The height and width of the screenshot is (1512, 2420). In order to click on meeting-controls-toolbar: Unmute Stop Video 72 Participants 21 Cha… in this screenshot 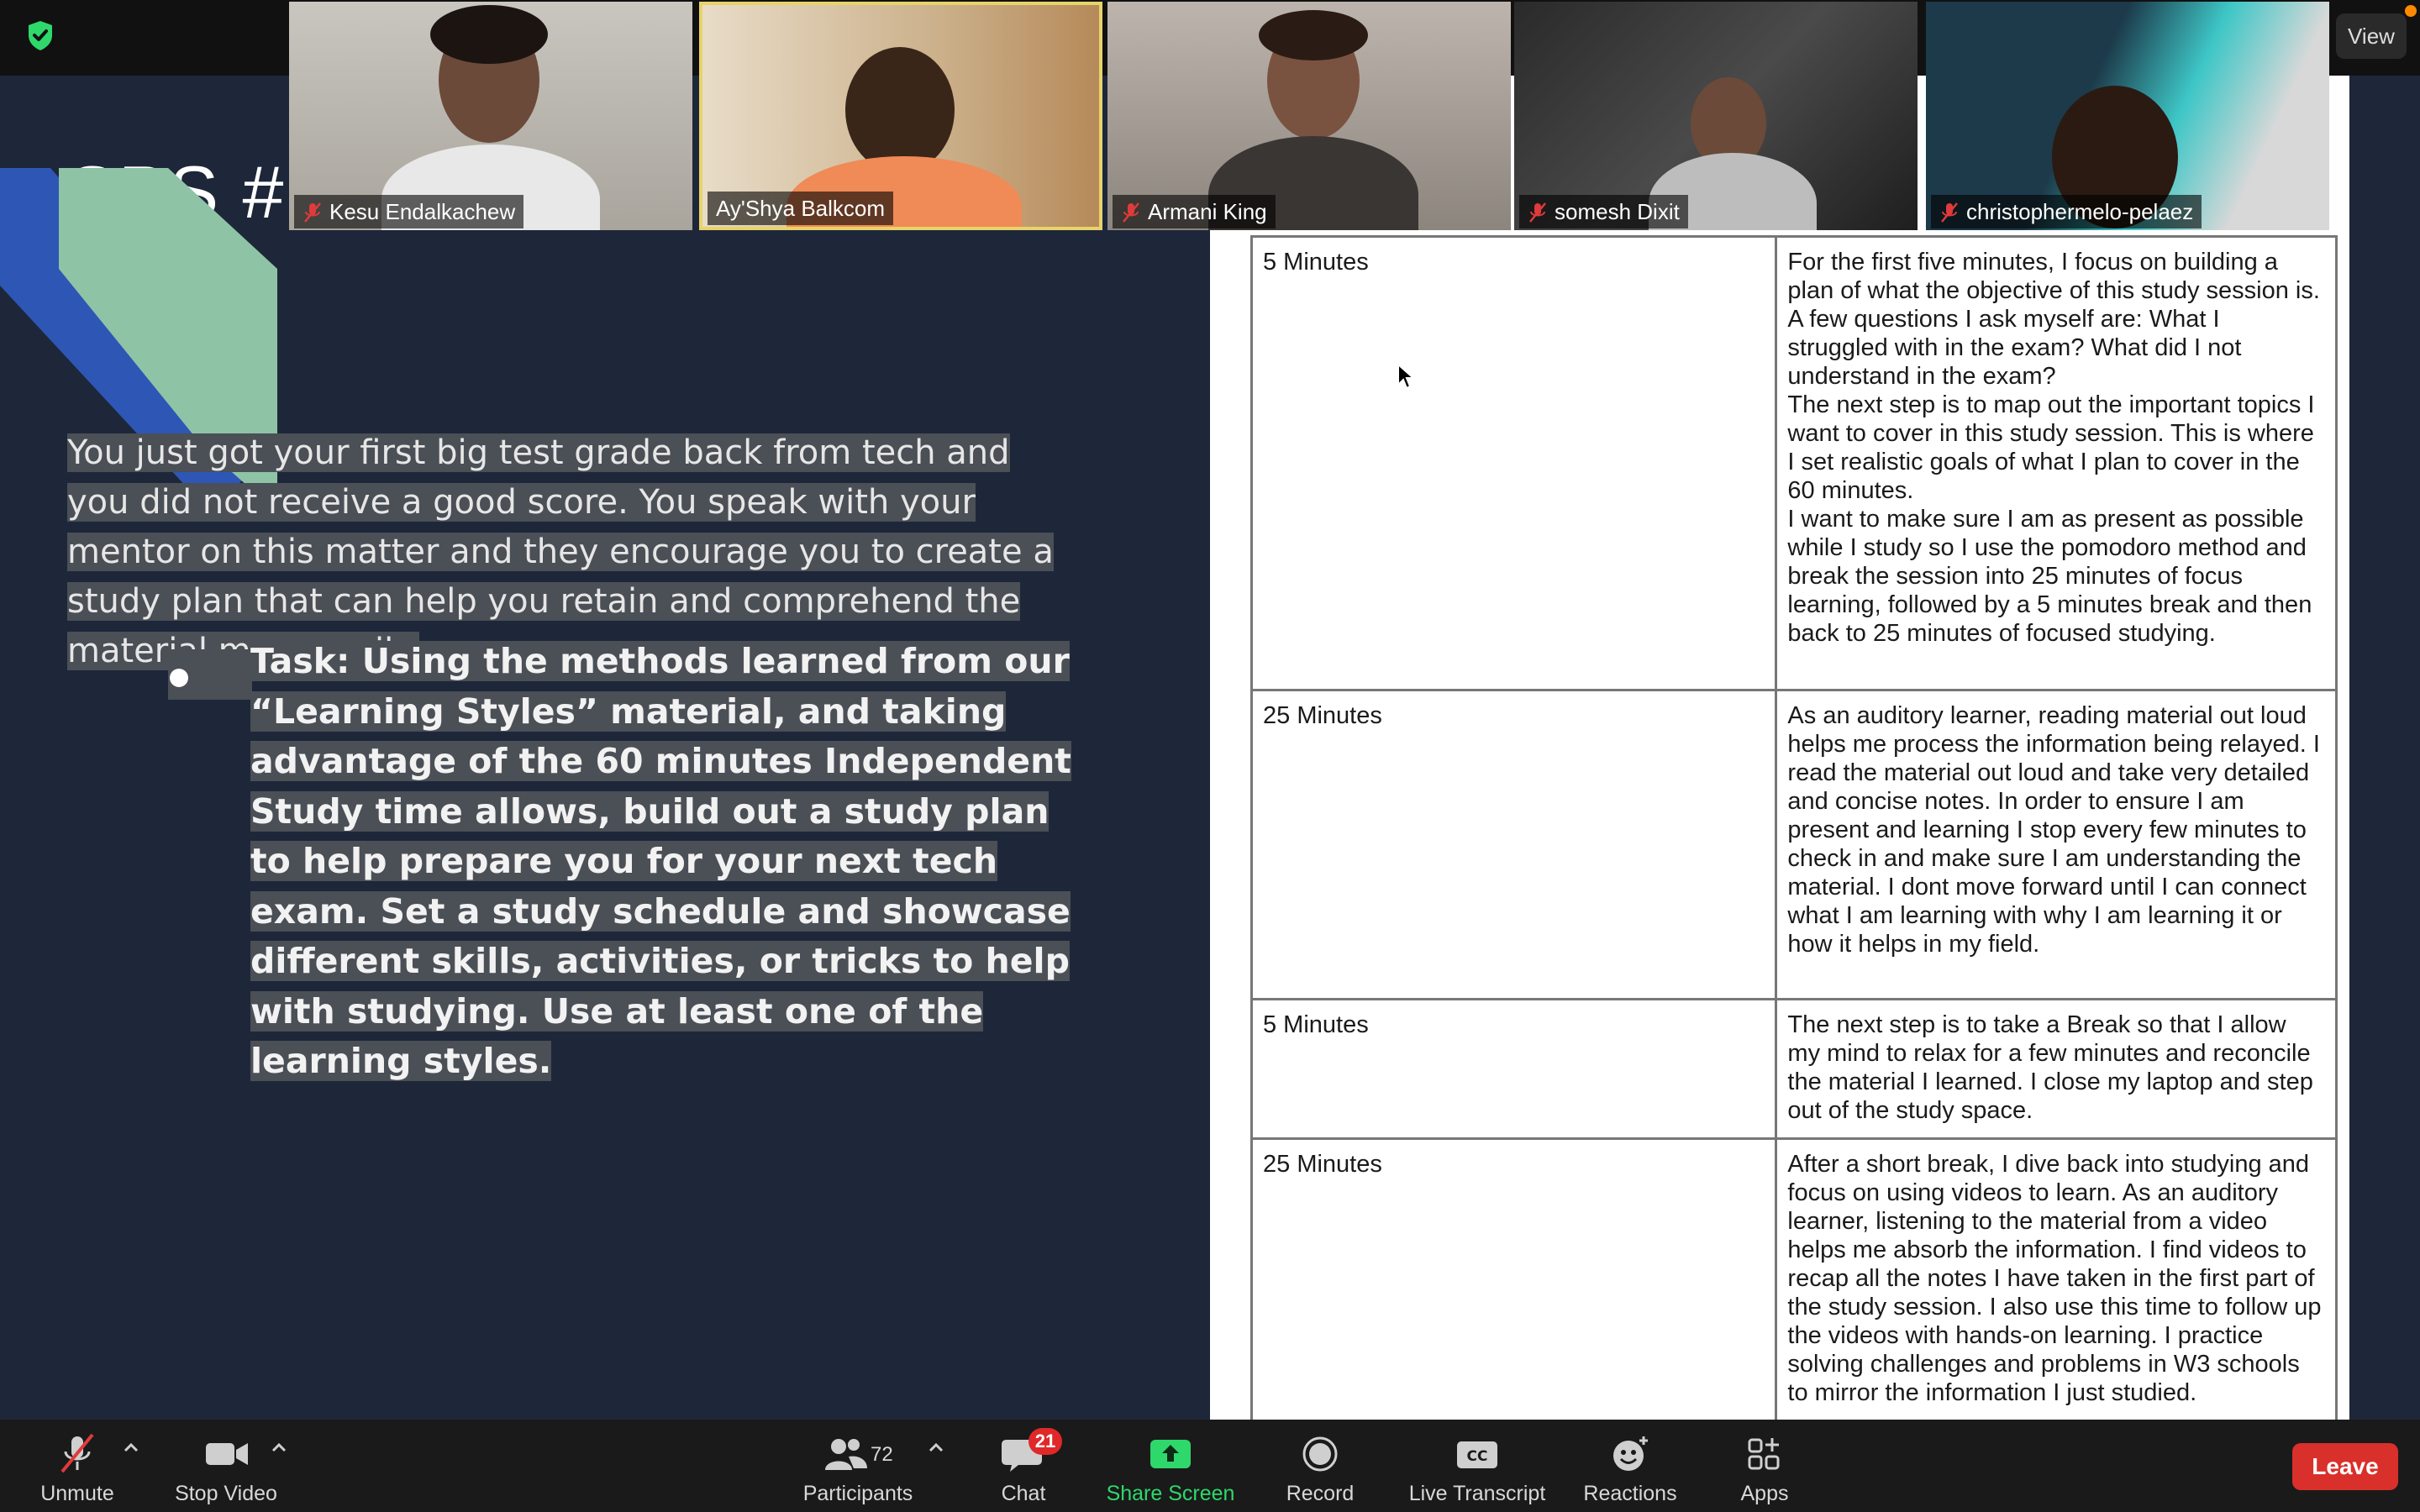, I will do `click(1210, 1466)`.